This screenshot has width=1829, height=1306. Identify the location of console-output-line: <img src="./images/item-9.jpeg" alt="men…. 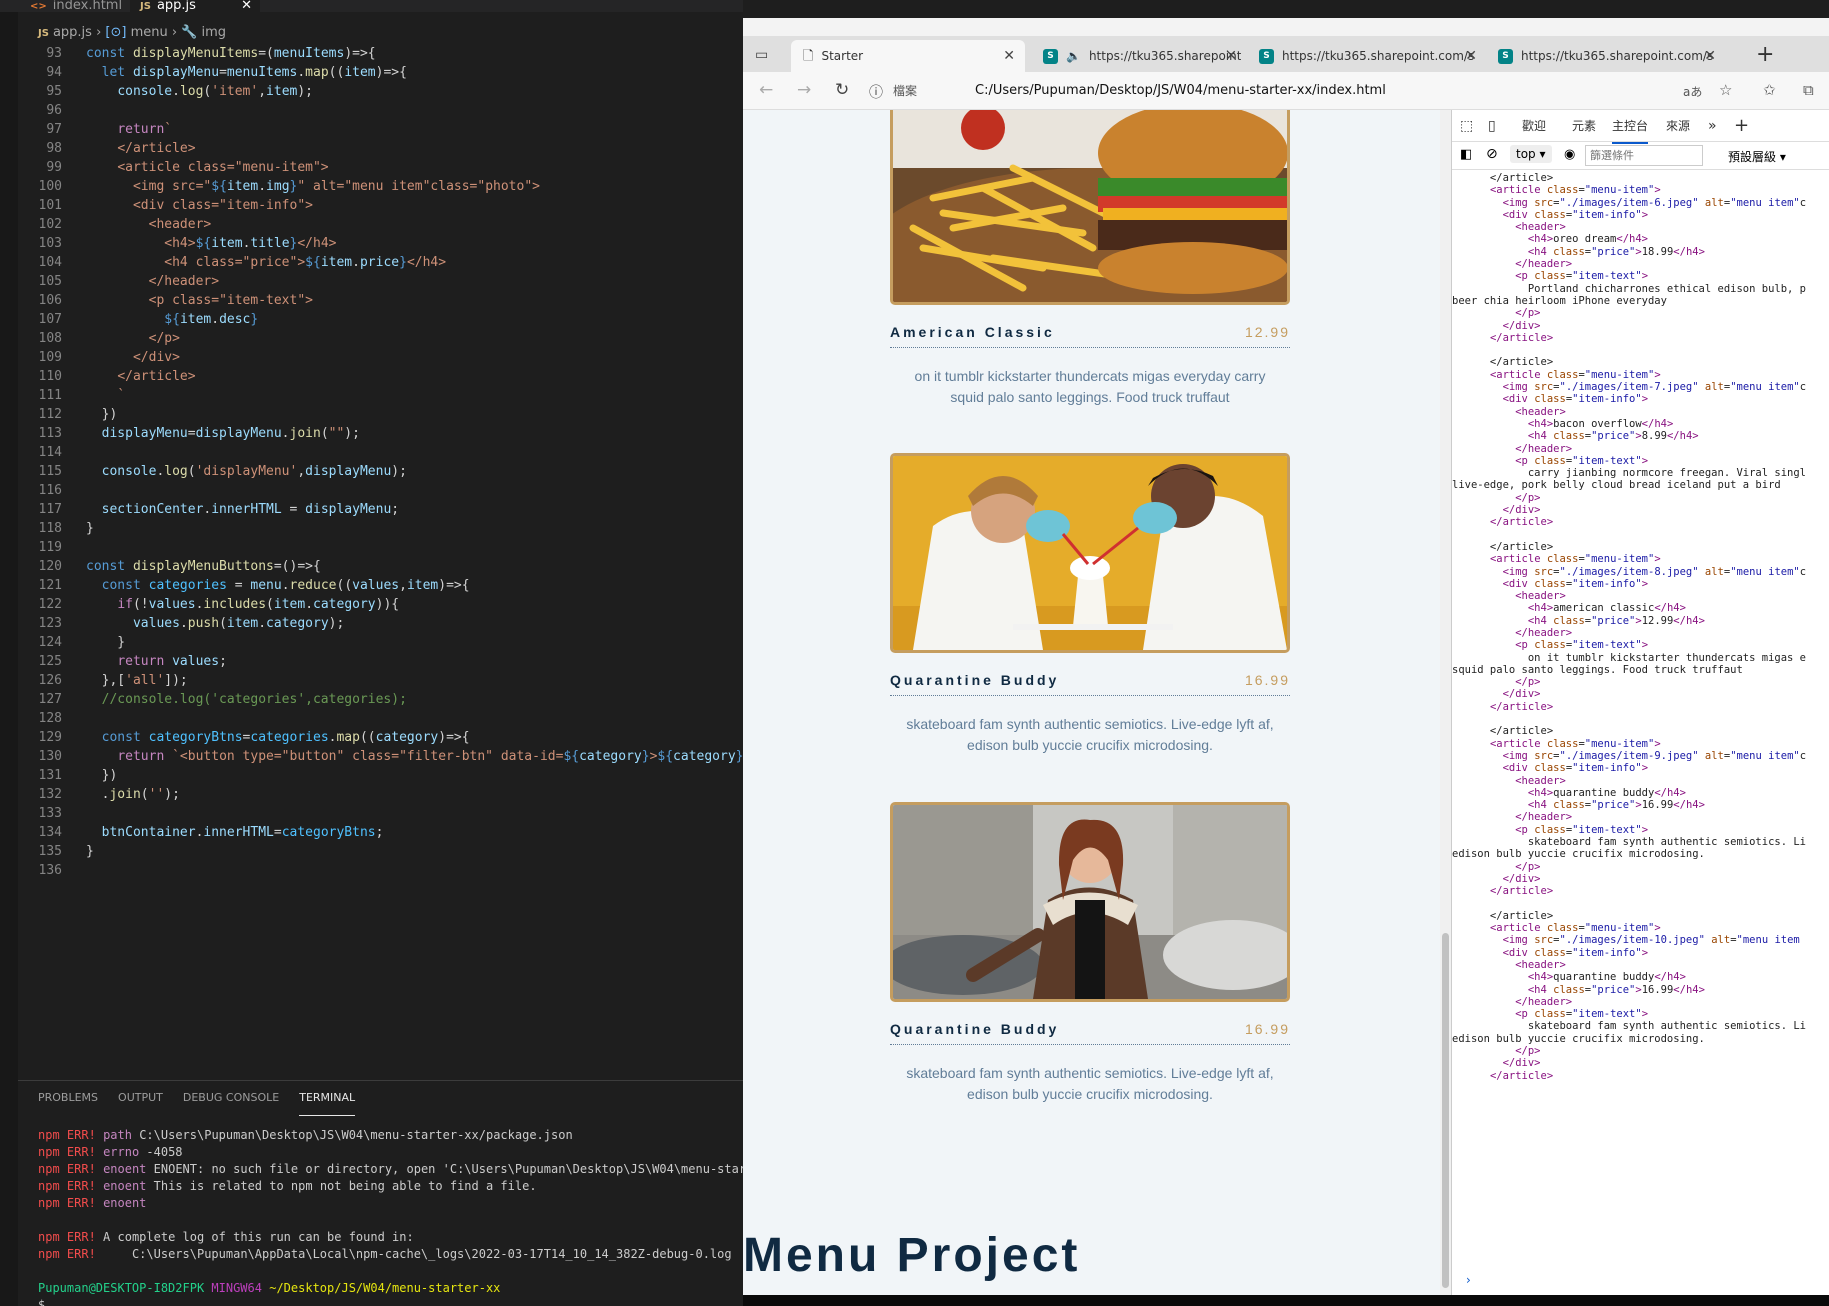
(1654, 755).